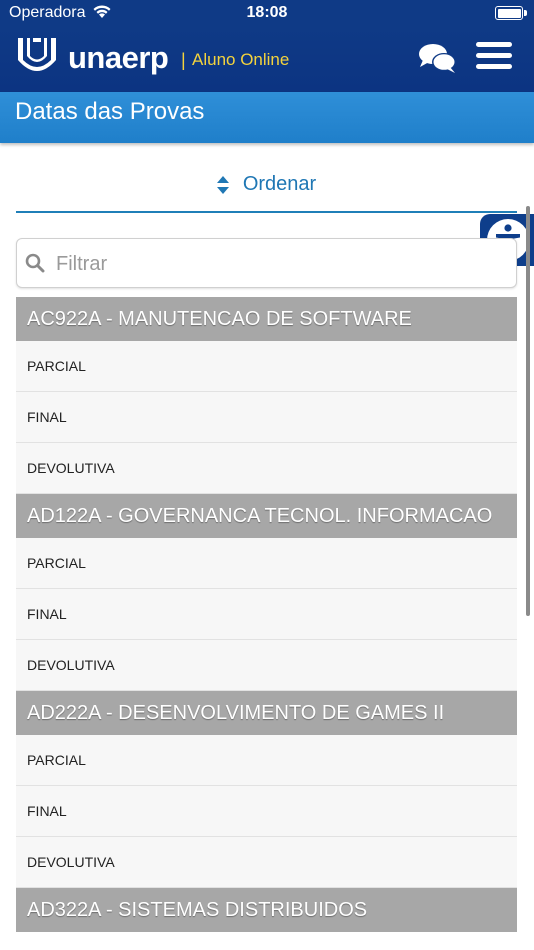  What do you see at coordinates (266, 713) in the screenshot?
I see `course-header: AD222A - DESENVOLVIMENTO DE GAMES II` at bounding box center [266, 713].